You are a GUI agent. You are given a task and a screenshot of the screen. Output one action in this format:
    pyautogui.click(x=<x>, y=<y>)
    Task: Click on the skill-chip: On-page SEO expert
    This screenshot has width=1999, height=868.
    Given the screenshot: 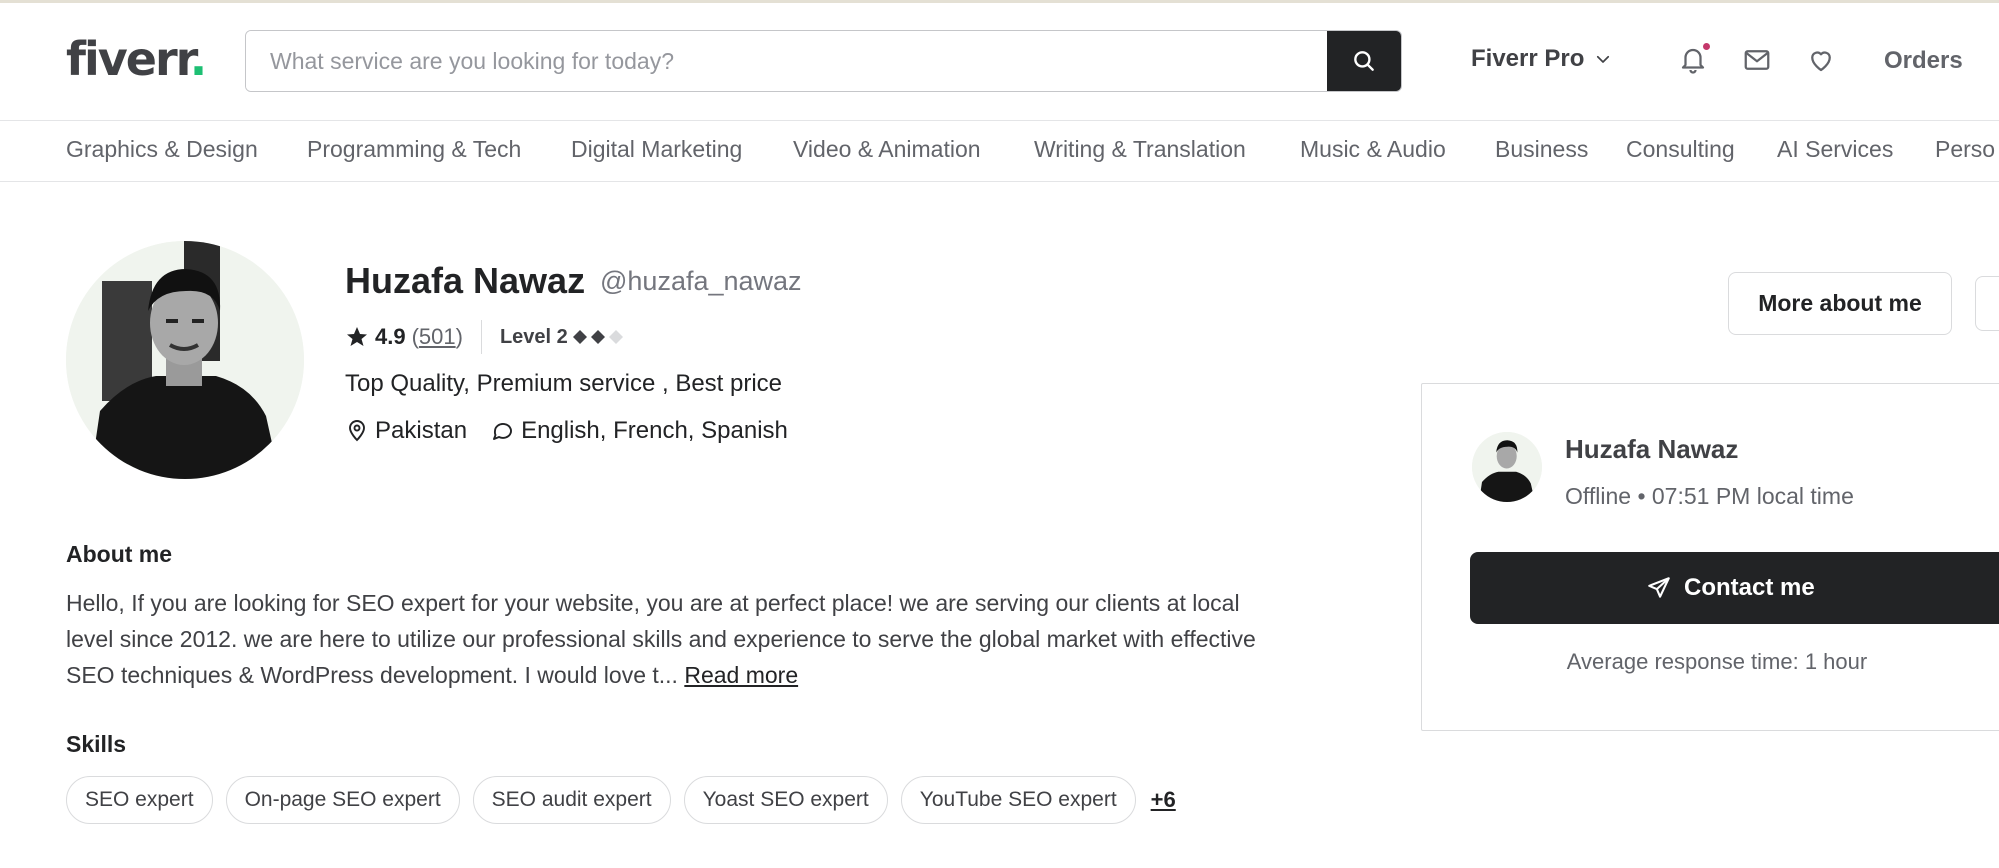 What is the action you would take?
    pyautogui.click(x=342, y=800)
    